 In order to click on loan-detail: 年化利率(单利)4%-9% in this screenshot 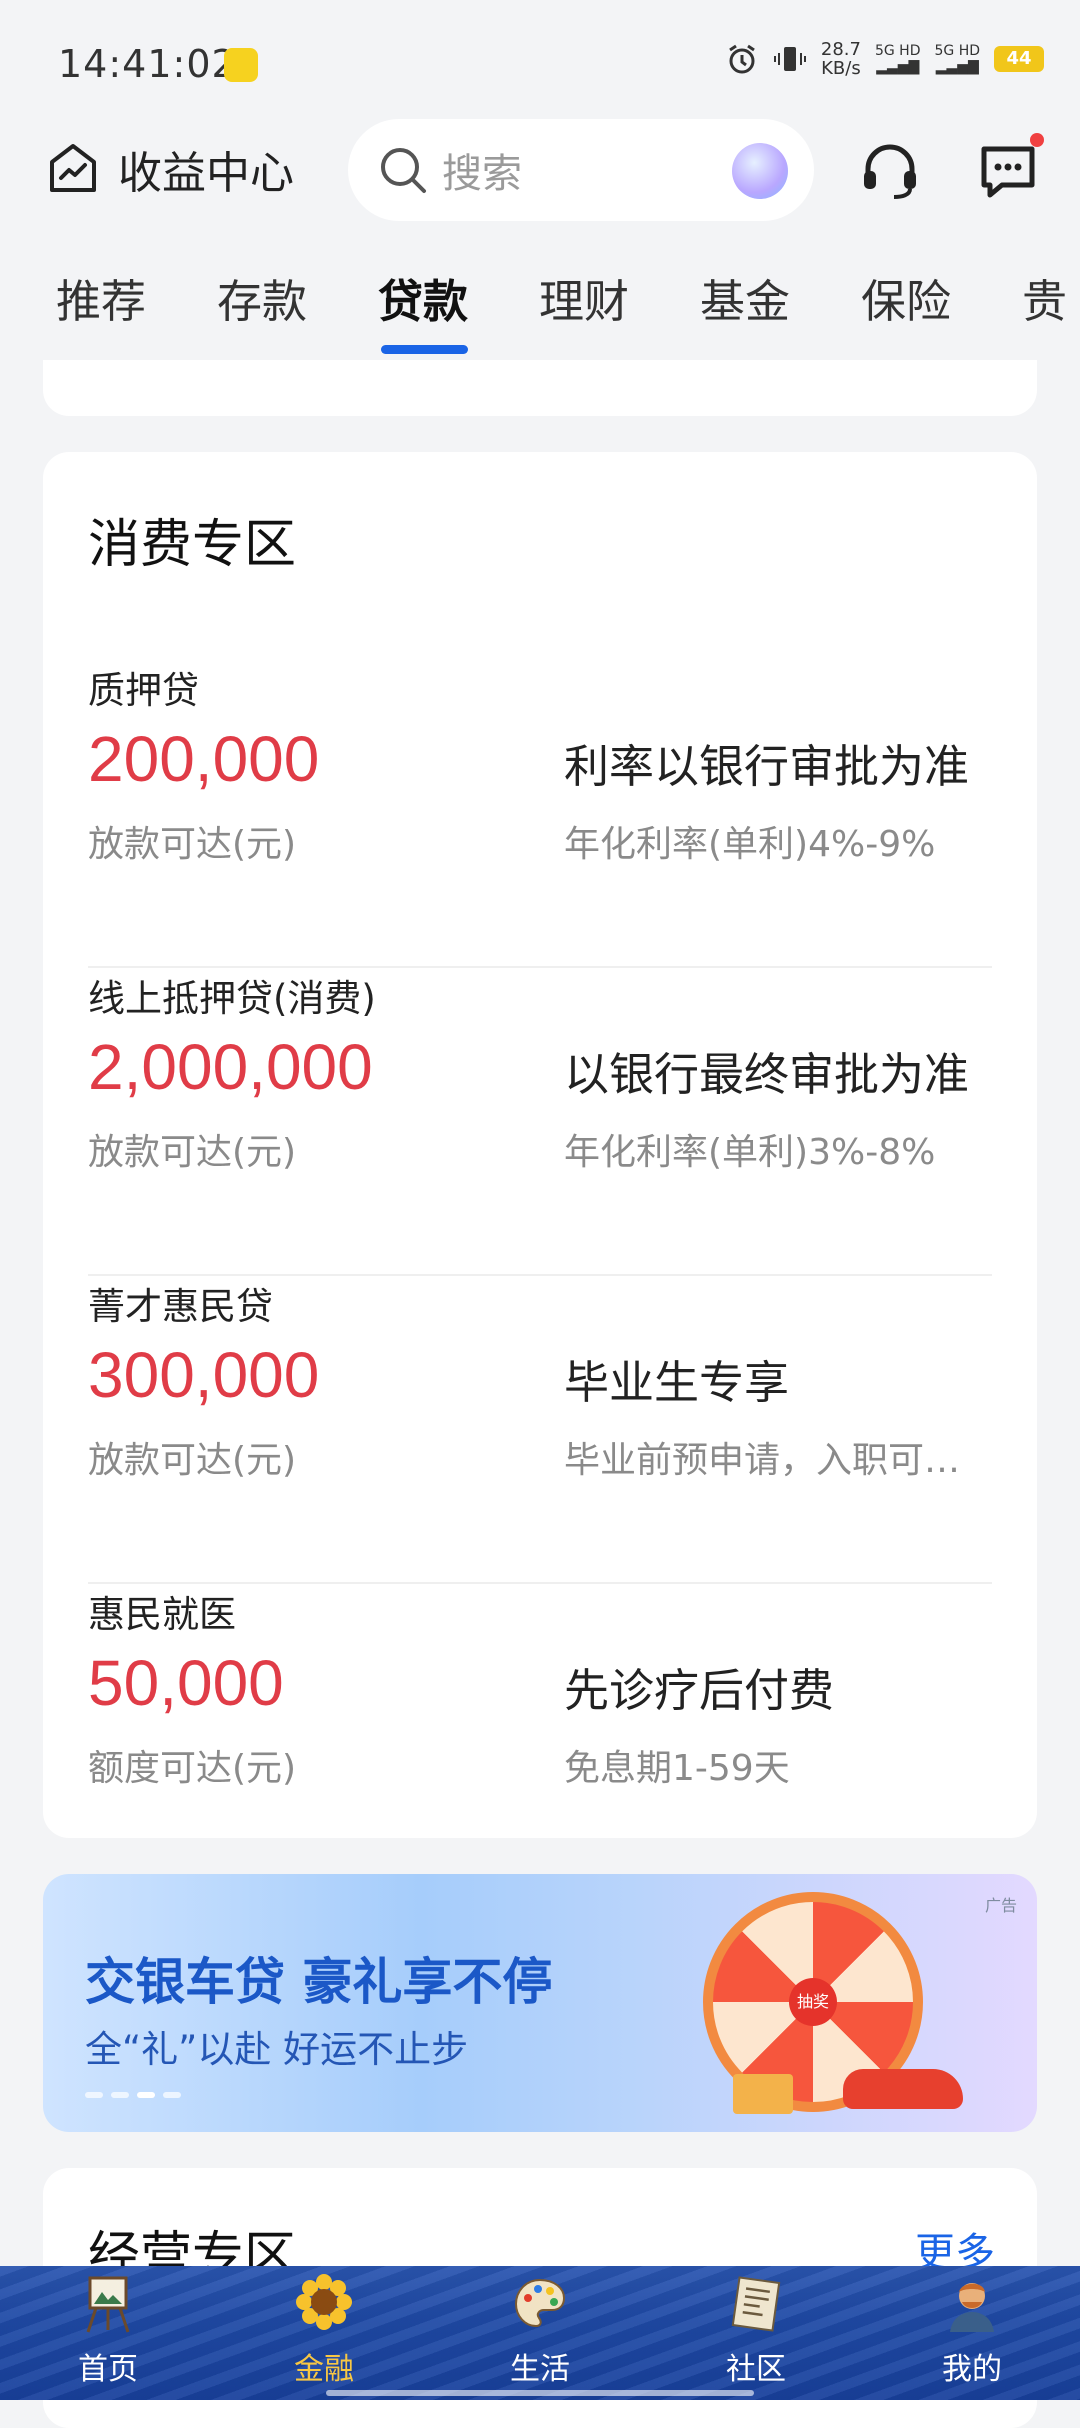, I will do `click(750, 844)`.